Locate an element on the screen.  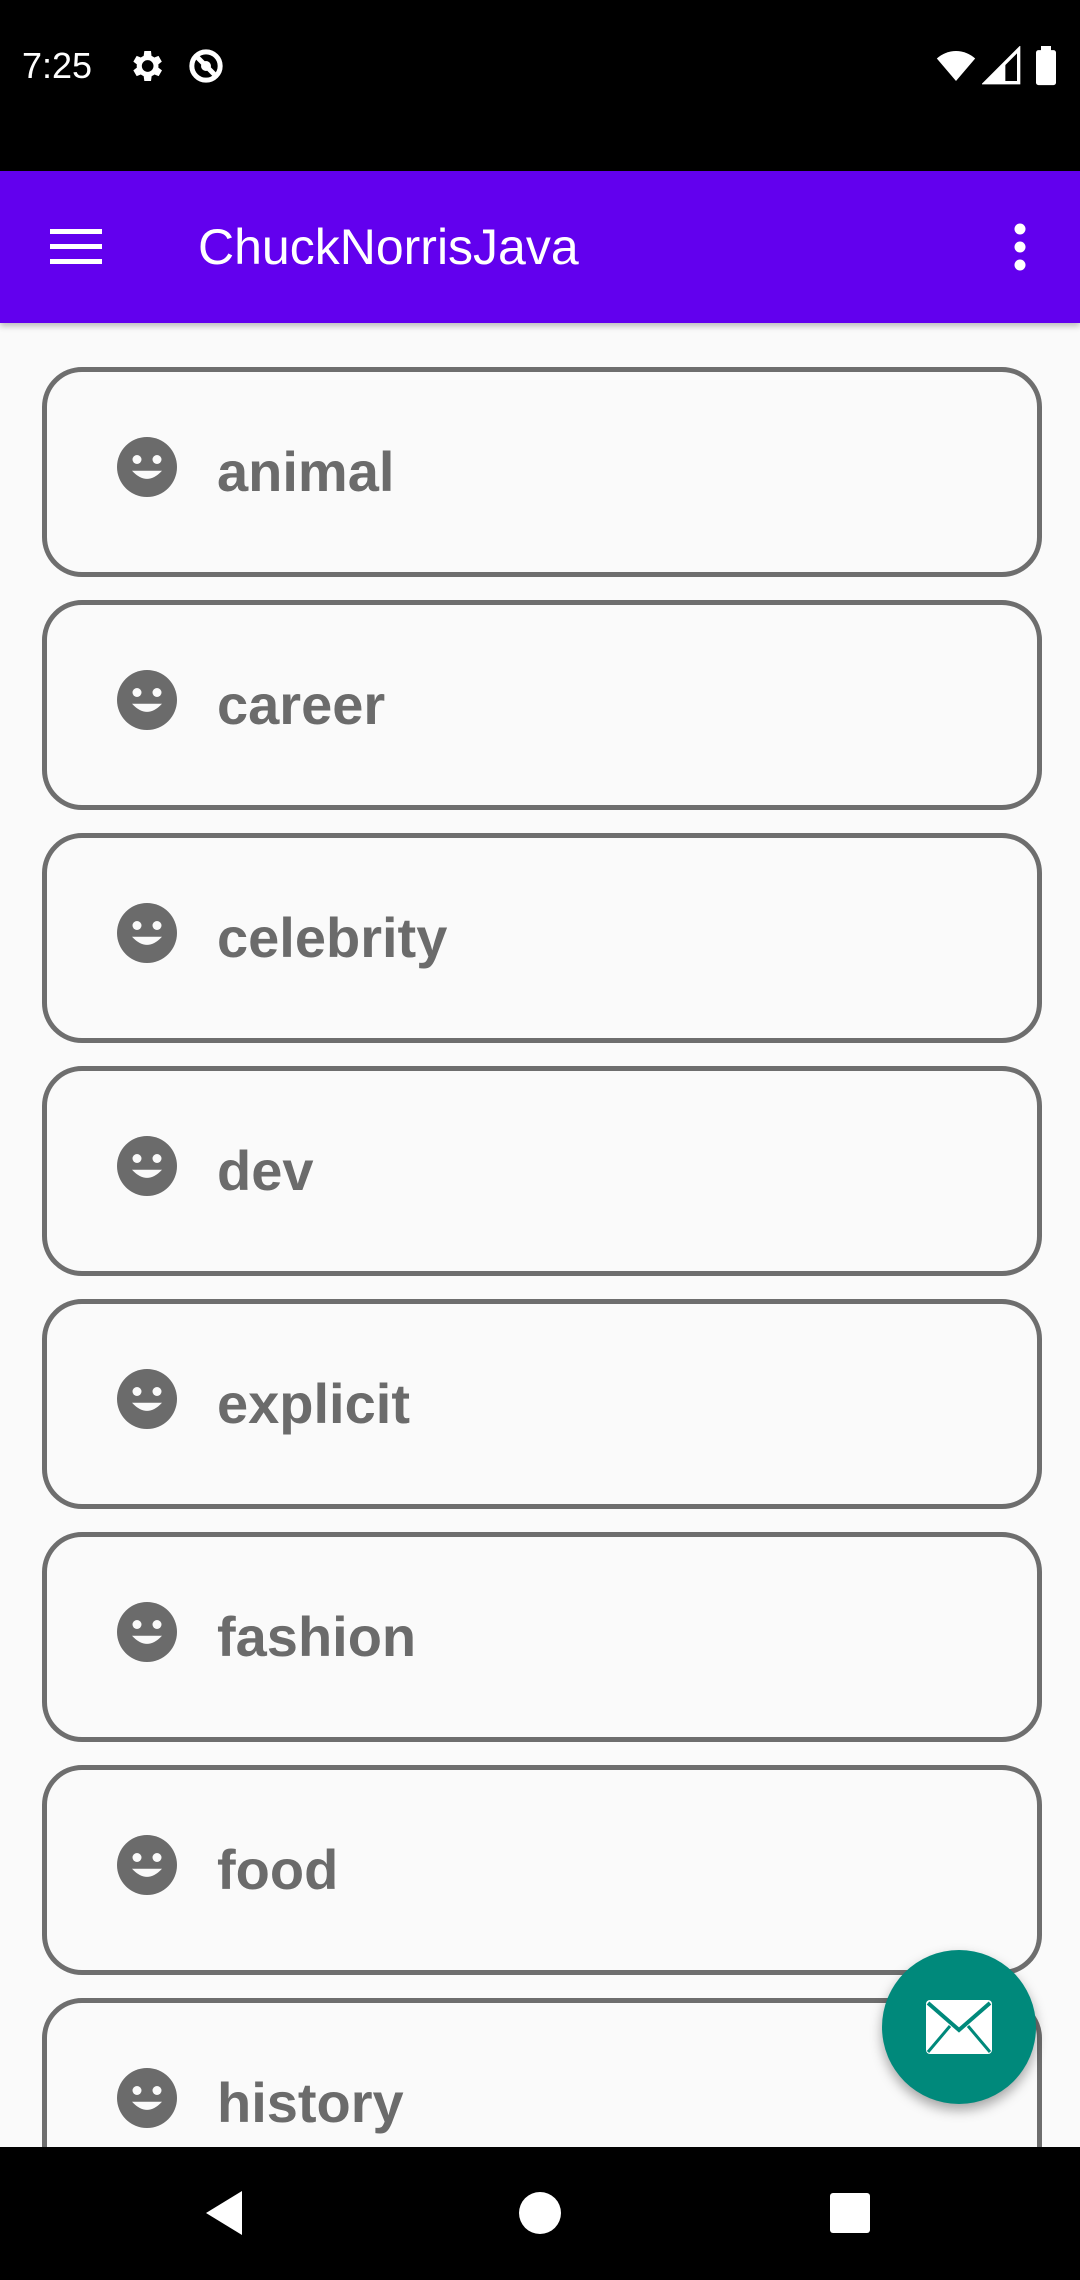
battery-icon is located at coordinates (1046, 66).